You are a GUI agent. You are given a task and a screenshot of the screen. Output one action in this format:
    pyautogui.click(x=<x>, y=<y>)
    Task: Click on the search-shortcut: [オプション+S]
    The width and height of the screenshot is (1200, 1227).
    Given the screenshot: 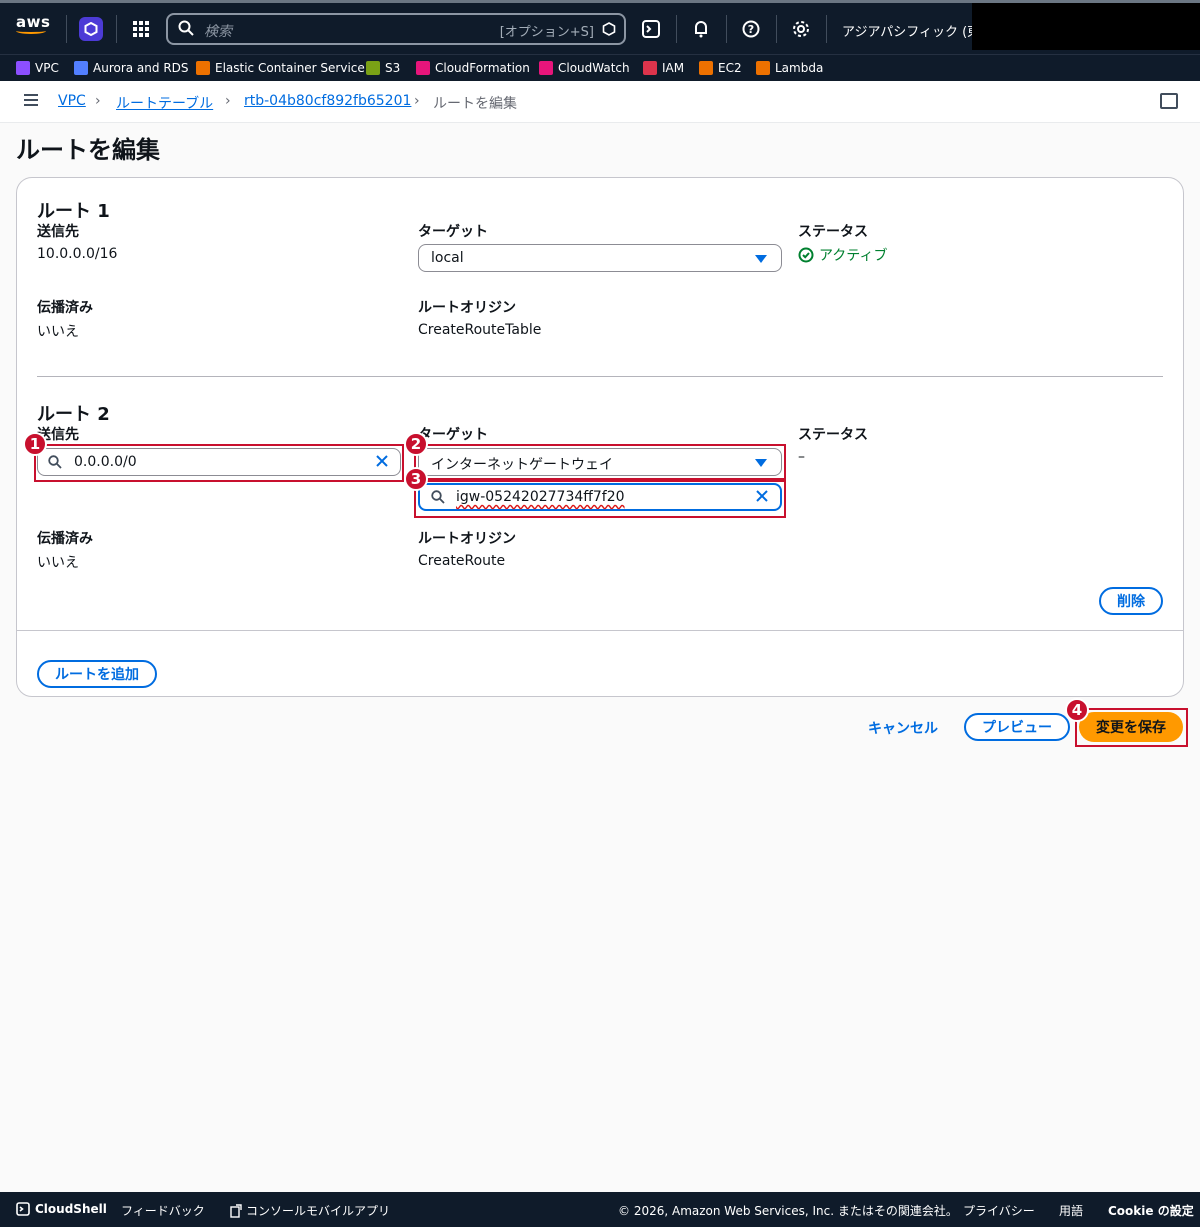 What is the action you would take?
    pyautogui.click(x=546, y=32)
    